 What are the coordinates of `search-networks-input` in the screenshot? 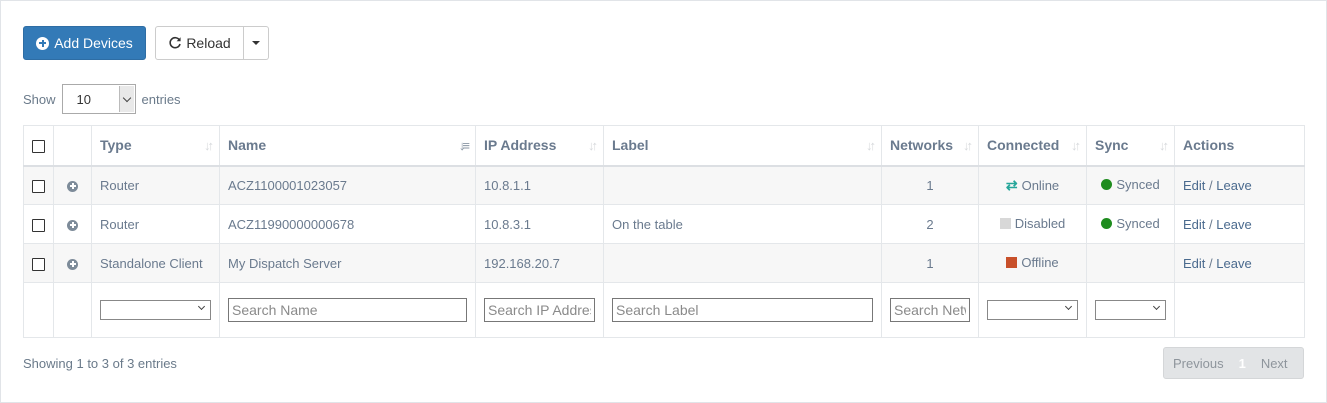 It's located at (930, 310).